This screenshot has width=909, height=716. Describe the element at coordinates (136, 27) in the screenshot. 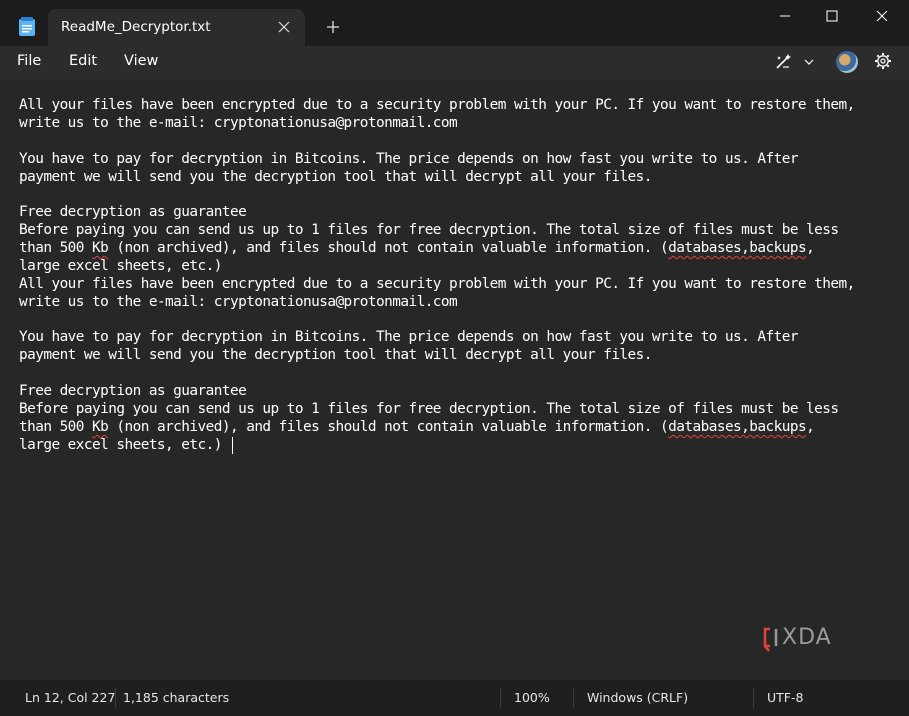

I see `tab-title: ReadMe_Decryptor.txt` at that location.